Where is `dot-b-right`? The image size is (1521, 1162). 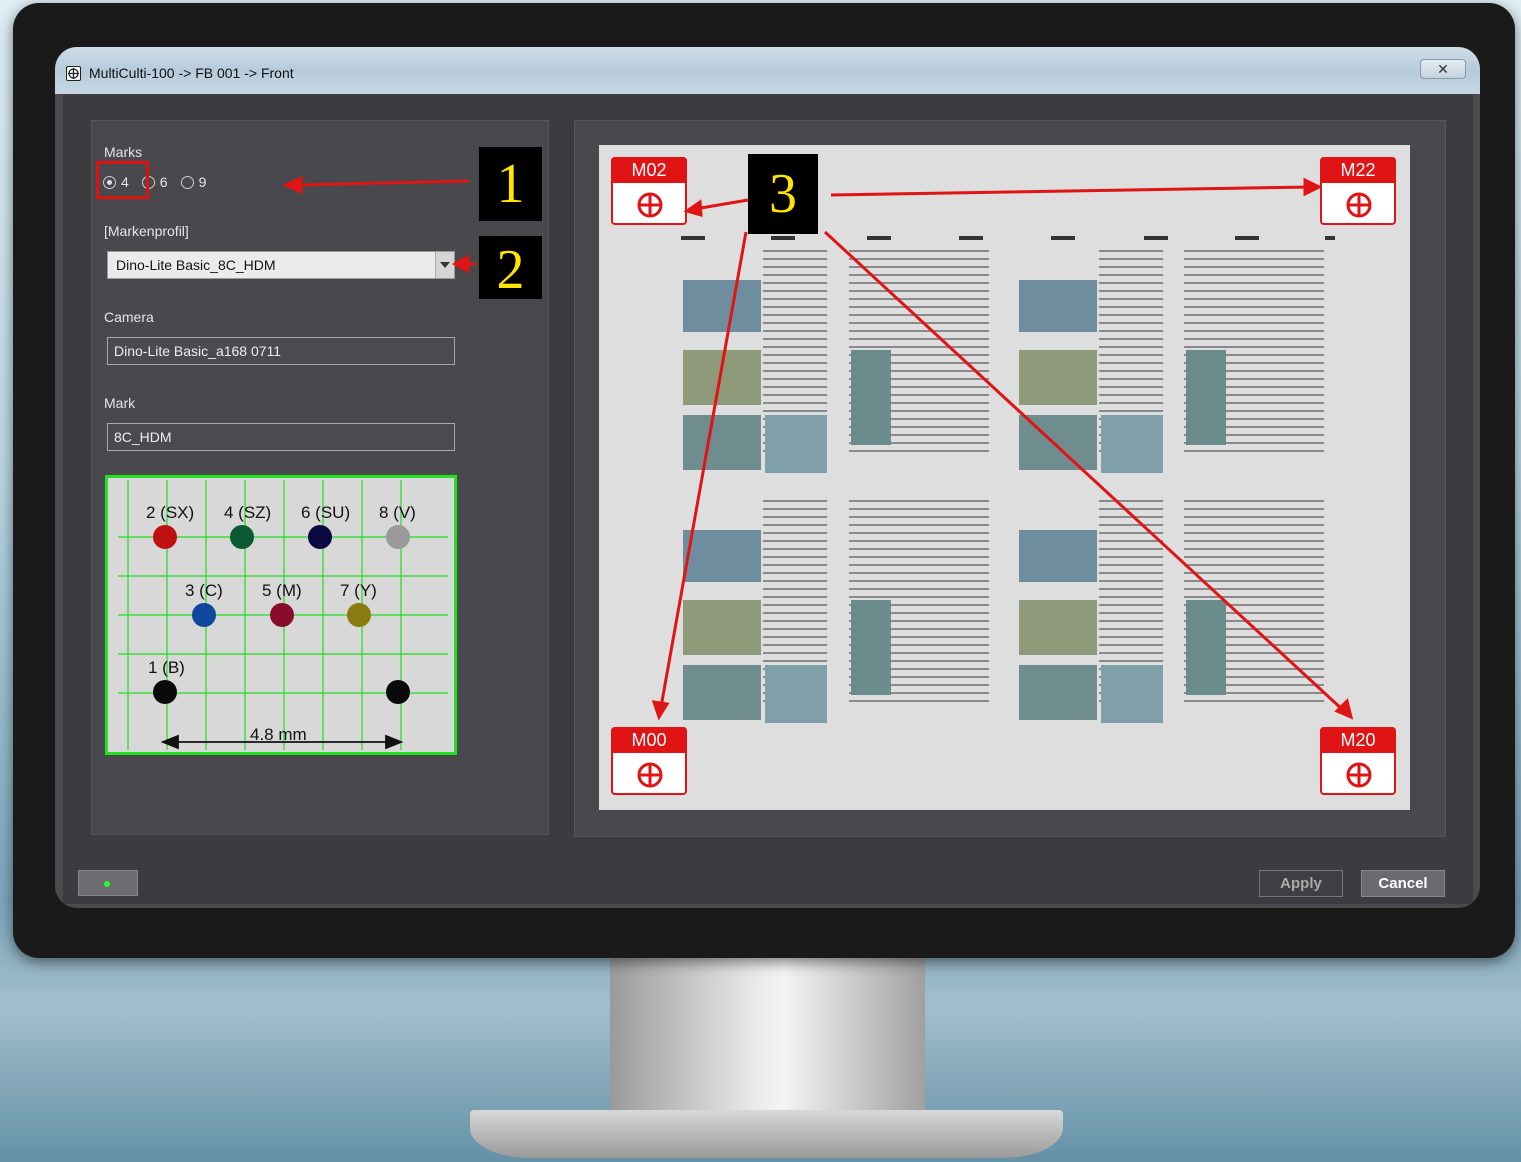
dot-b-right is located at coordinates (398, 692).